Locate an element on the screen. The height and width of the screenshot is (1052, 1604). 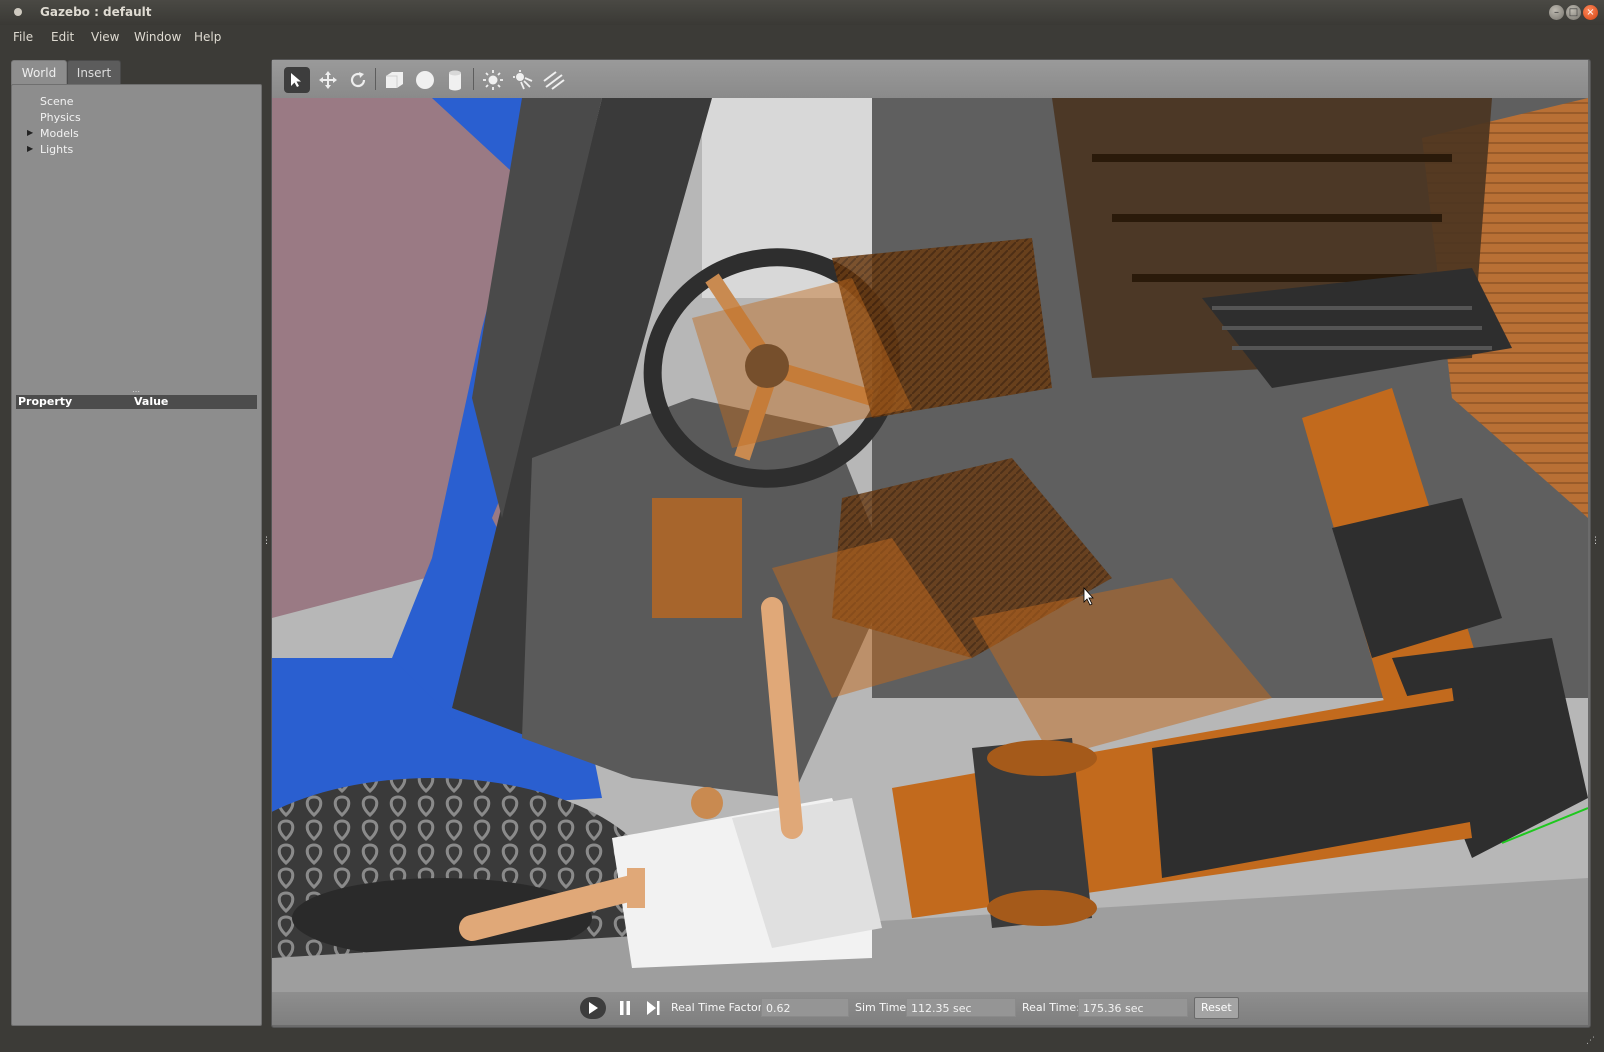
viewport-toolbar is located at coordinates (930, 79).